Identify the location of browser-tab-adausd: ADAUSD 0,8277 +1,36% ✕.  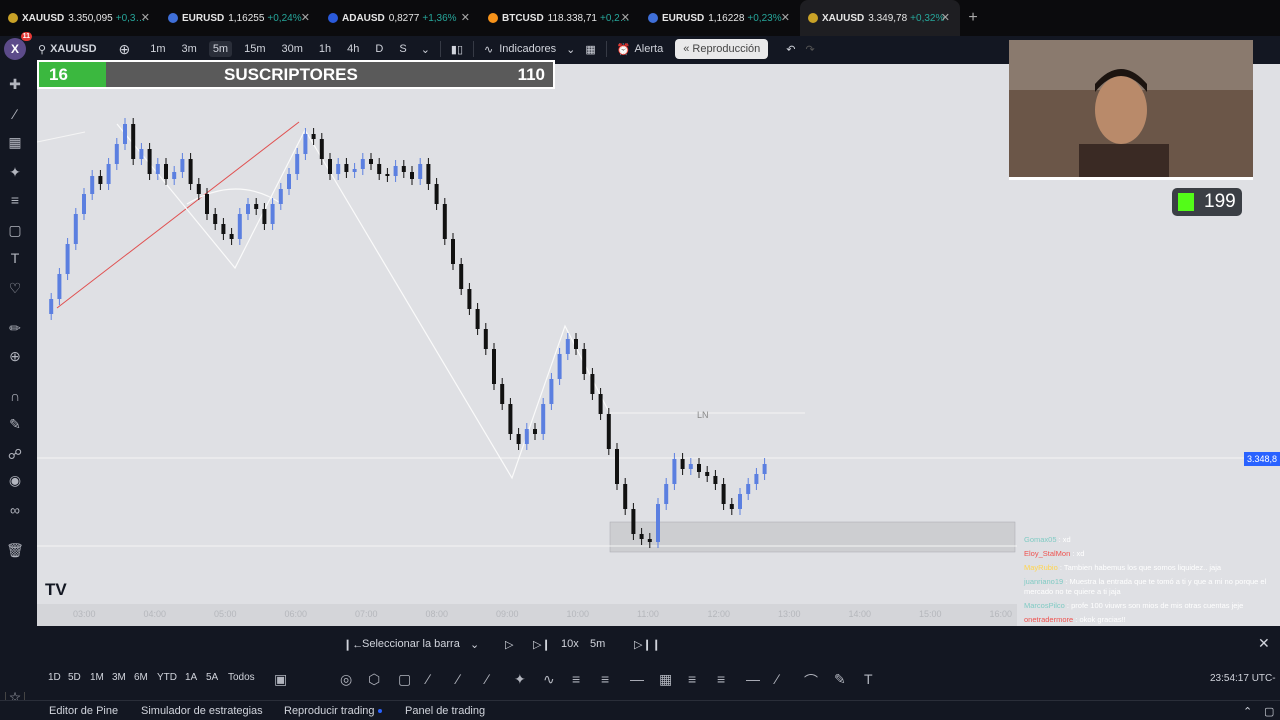
(400, 18).